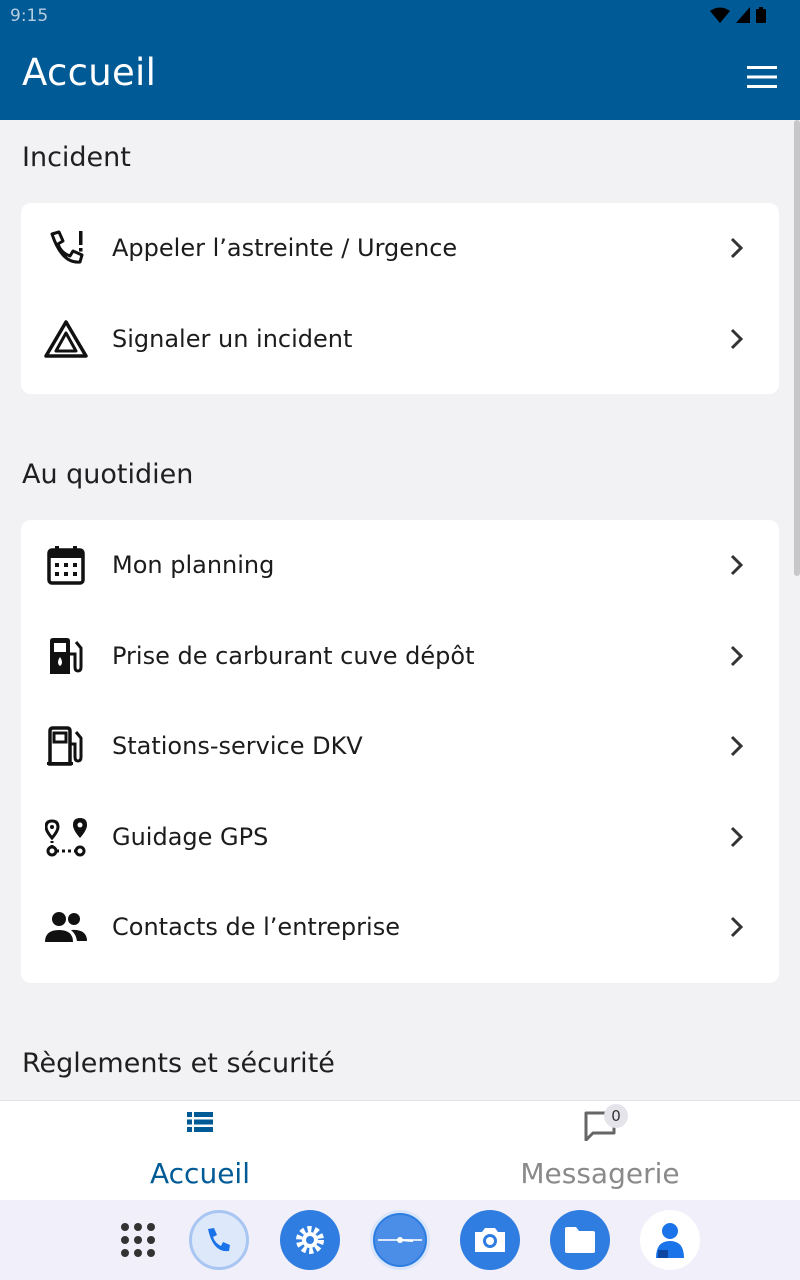 The height and width of the screenshot is (1280, 800). I want to click on list-item-planning: Mon planning, so click(400, 565).